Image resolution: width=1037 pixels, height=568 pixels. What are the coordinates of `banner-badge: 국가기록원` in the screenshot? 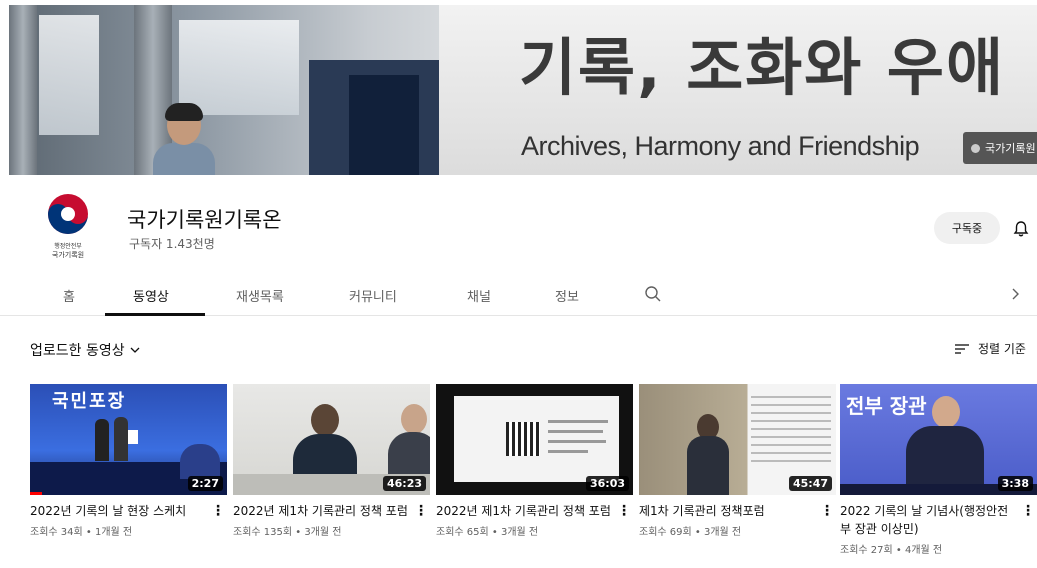 It's located at (1000, 148).